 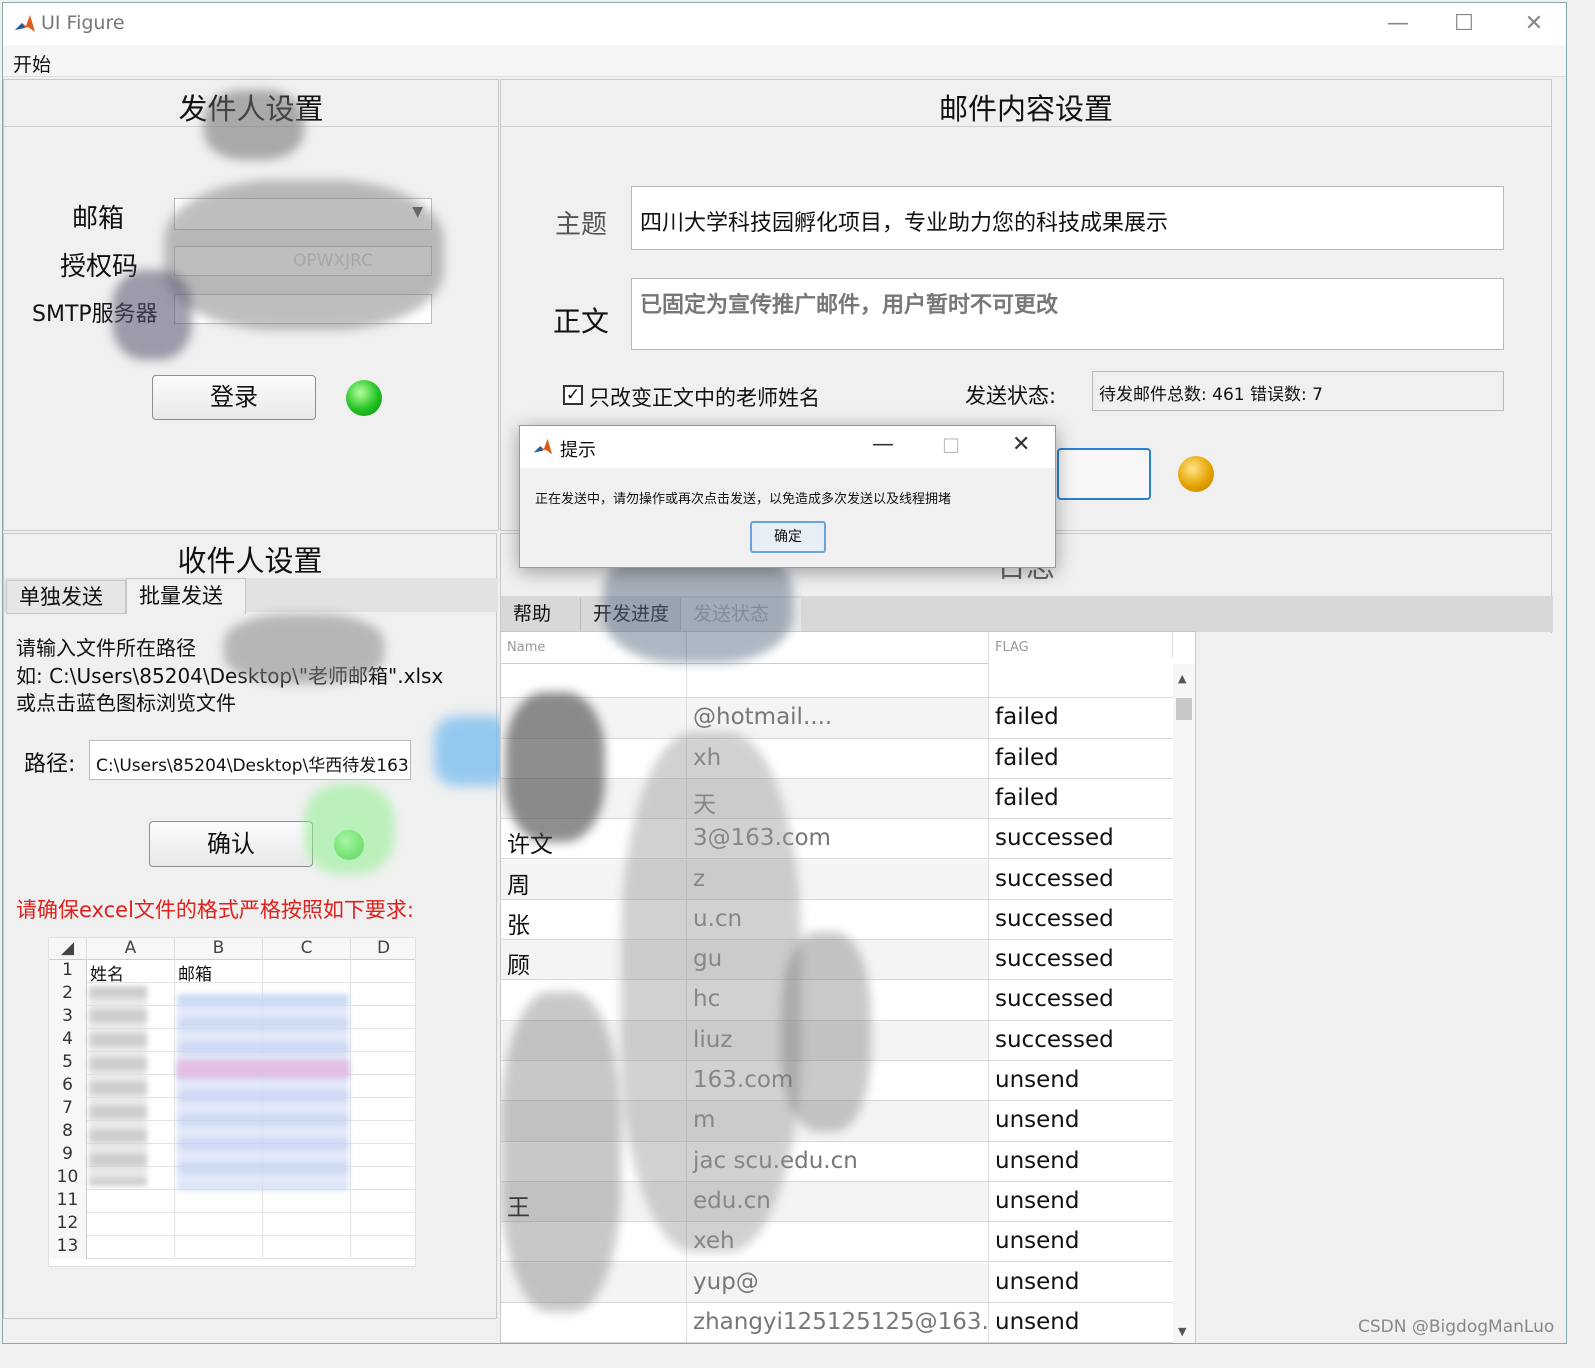 I want to click on scroll-down-icon: ▼, so click(x=1182, y=1331).